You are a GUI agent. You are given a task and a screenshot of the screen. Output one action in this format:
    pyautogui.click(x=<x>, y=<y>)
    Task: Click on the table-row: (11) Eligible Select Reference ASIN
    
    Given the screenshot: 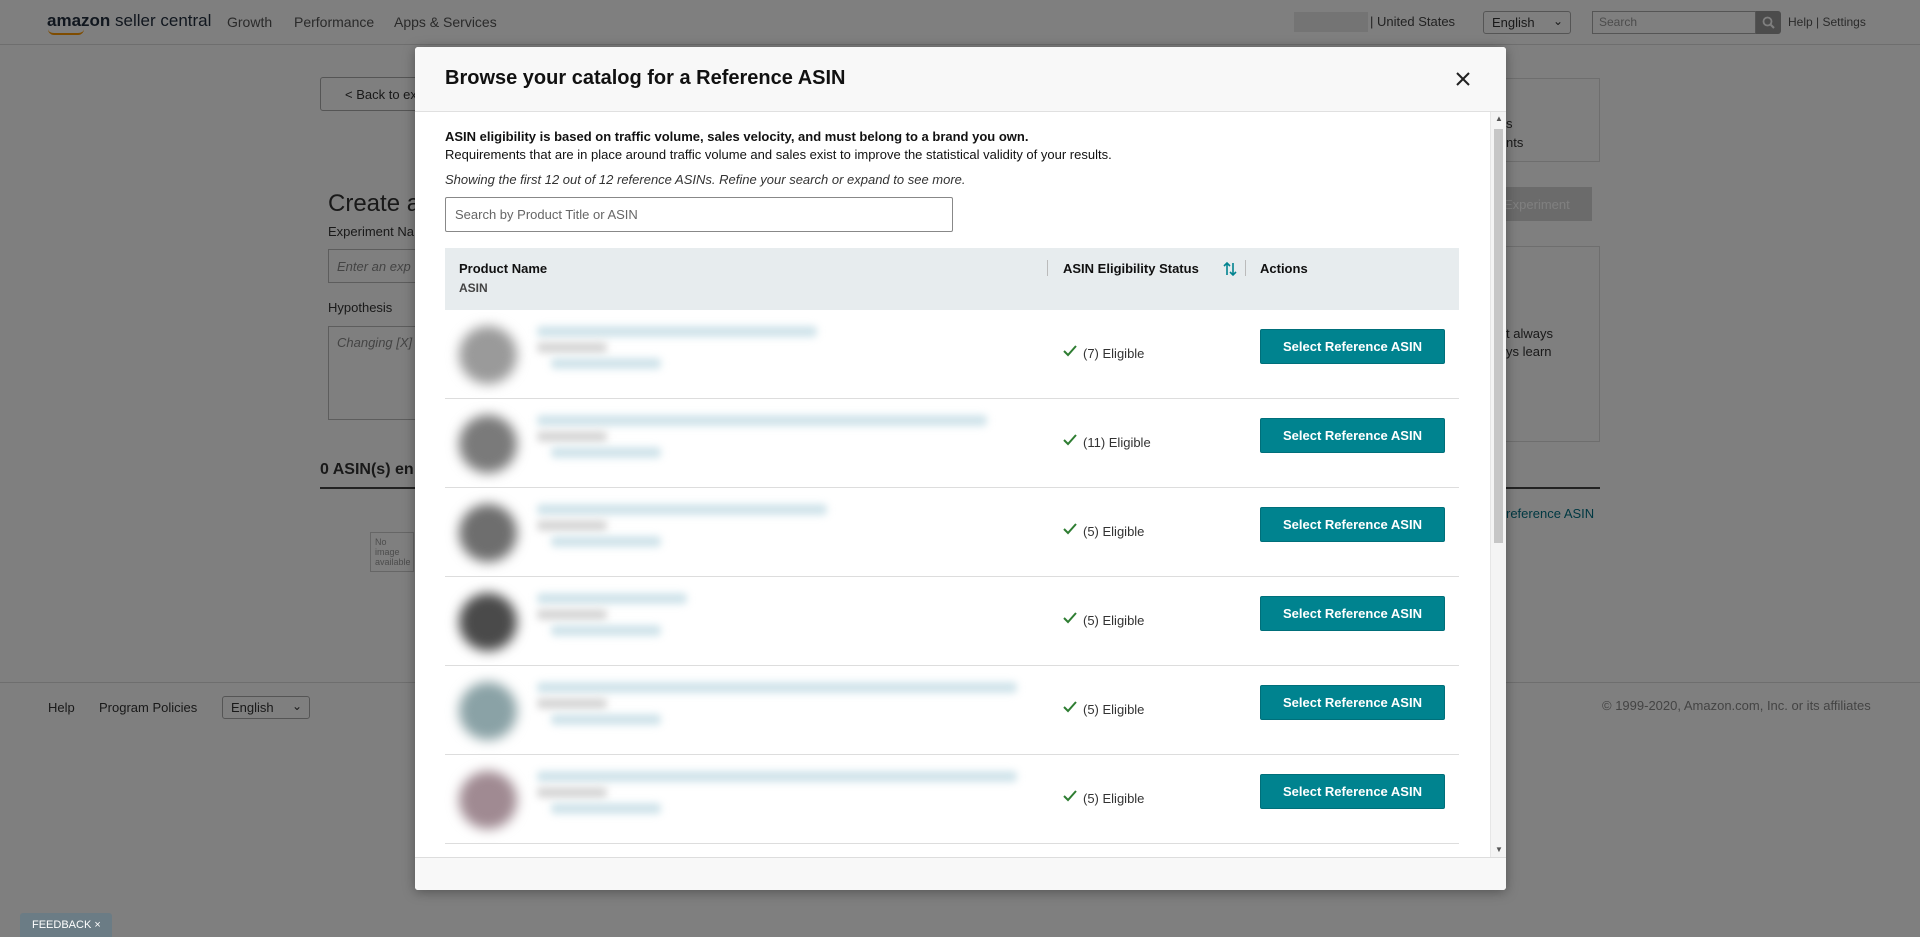 What is the action you would take?
    pyautogui.click(x=952, y=443)
    